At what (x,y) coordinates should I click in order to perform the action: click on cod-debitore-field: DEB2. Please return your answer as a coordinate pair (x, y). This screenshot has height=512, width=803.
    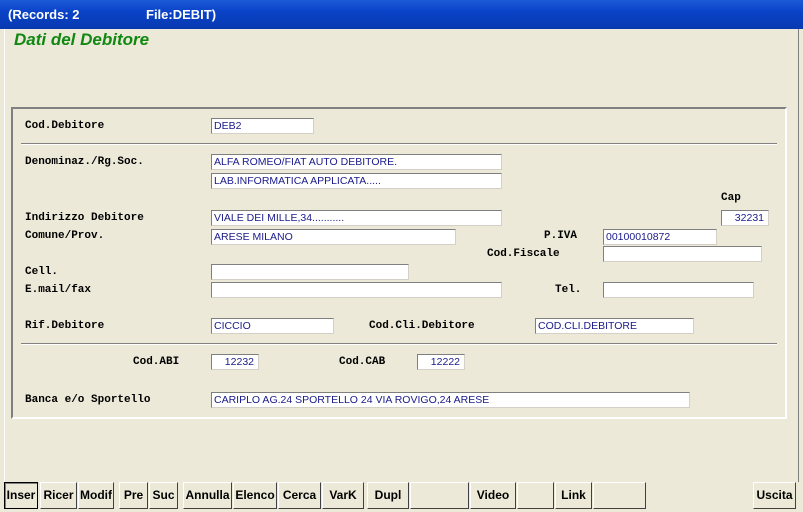
    Looking at the image, I should click on (262, 126).